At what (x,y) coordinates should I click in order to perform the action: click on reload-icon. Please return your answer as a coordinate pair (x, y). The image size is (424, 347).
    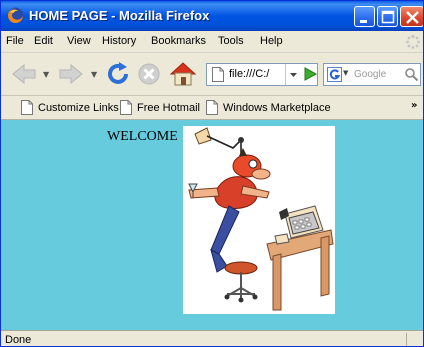
    Looking at the image, I should click on (118, 74).